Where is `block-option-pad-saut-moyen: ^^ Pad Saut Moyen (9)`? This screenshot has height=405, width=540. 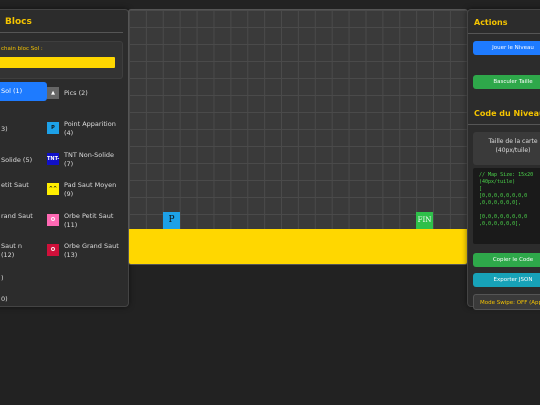 block-option-pad-saut-moyen: ^^ Pad Saut Moyen (9) is located at coordinates (84, 191).